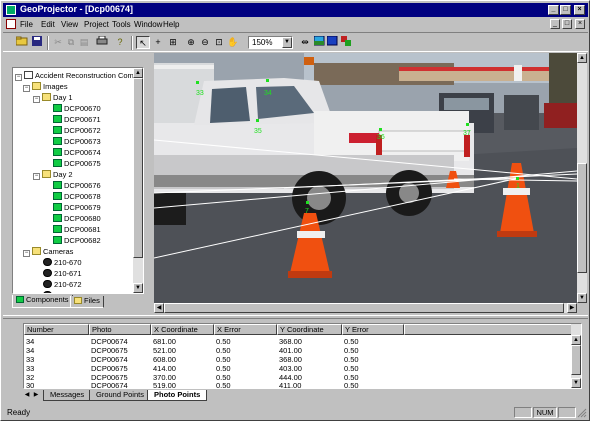 The width and height of the screenshot is (590, 421). I want to click on photo-point-35-marker, so click(257, 120).